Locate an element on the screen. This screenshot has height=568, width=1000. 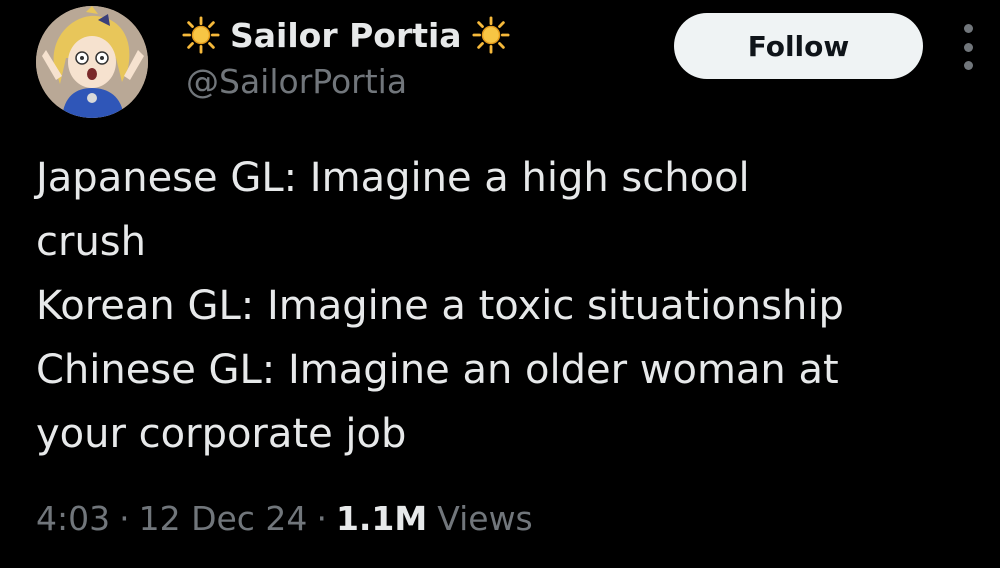
more-options-icon is located at coordinates (968, 47).